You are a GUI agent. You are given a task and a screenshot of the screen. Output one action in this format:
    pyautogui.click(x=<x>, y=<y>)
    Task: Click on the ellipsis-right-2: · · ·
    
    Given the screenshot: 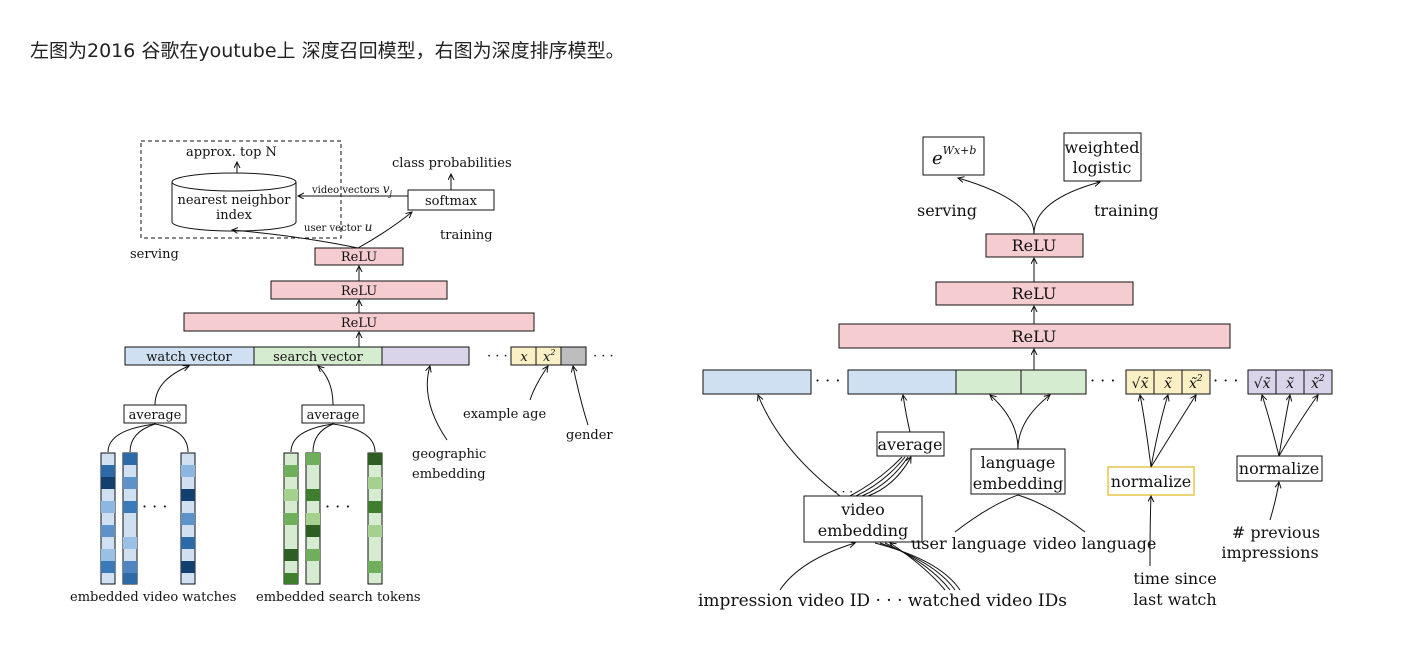 What is the action you would take?
    pyautogui.click(x=1102, y=380)
    